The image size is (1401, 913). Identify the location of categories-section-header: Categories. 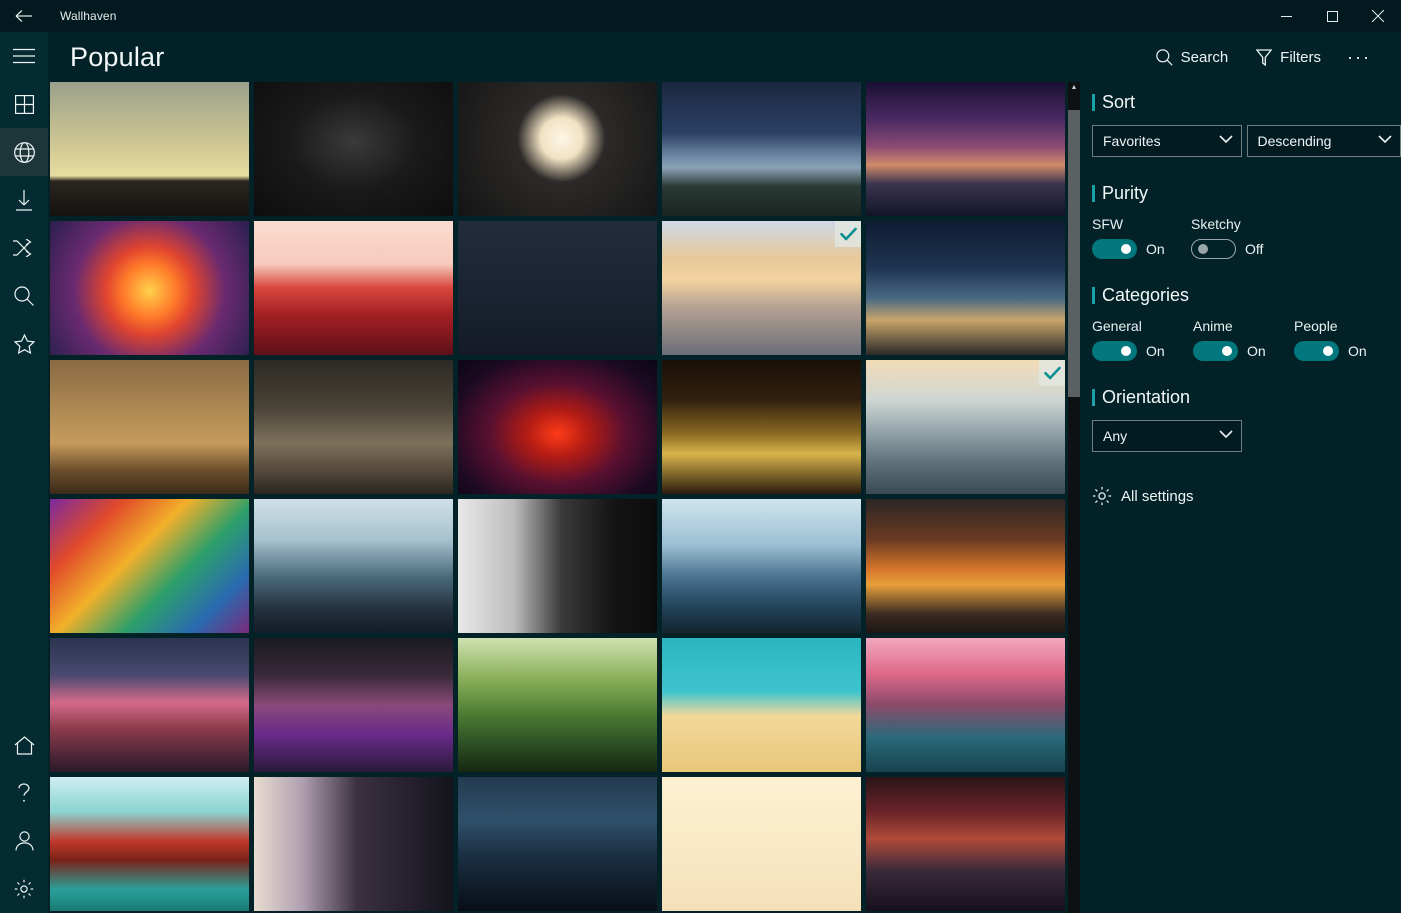
(1246, 295).